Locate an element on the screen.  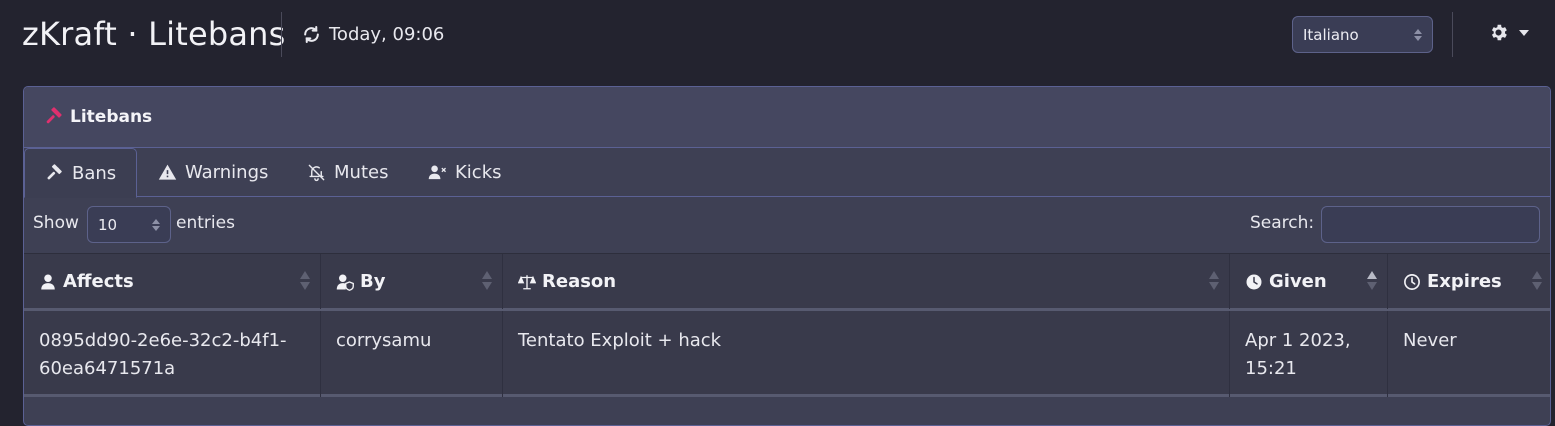
entries-length-select: 10 is located at coordinates (129, 224).